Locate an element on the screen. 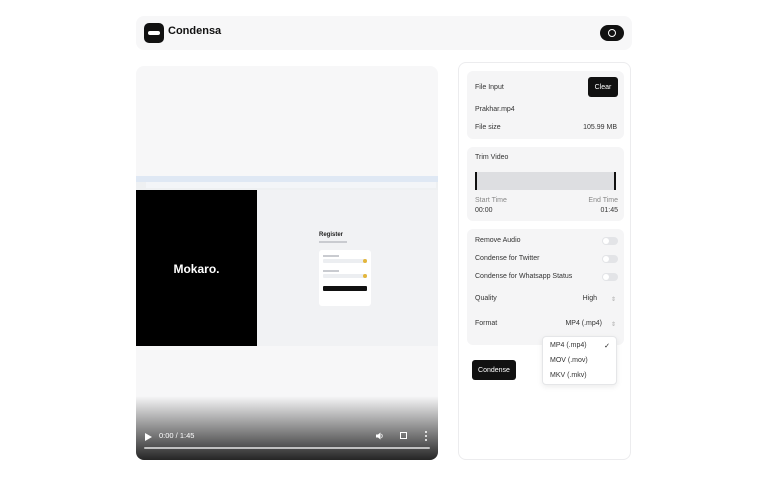 This screenshot has width=768, height=480. end-time-value: 01:45 is located at coordinates (609, 210).